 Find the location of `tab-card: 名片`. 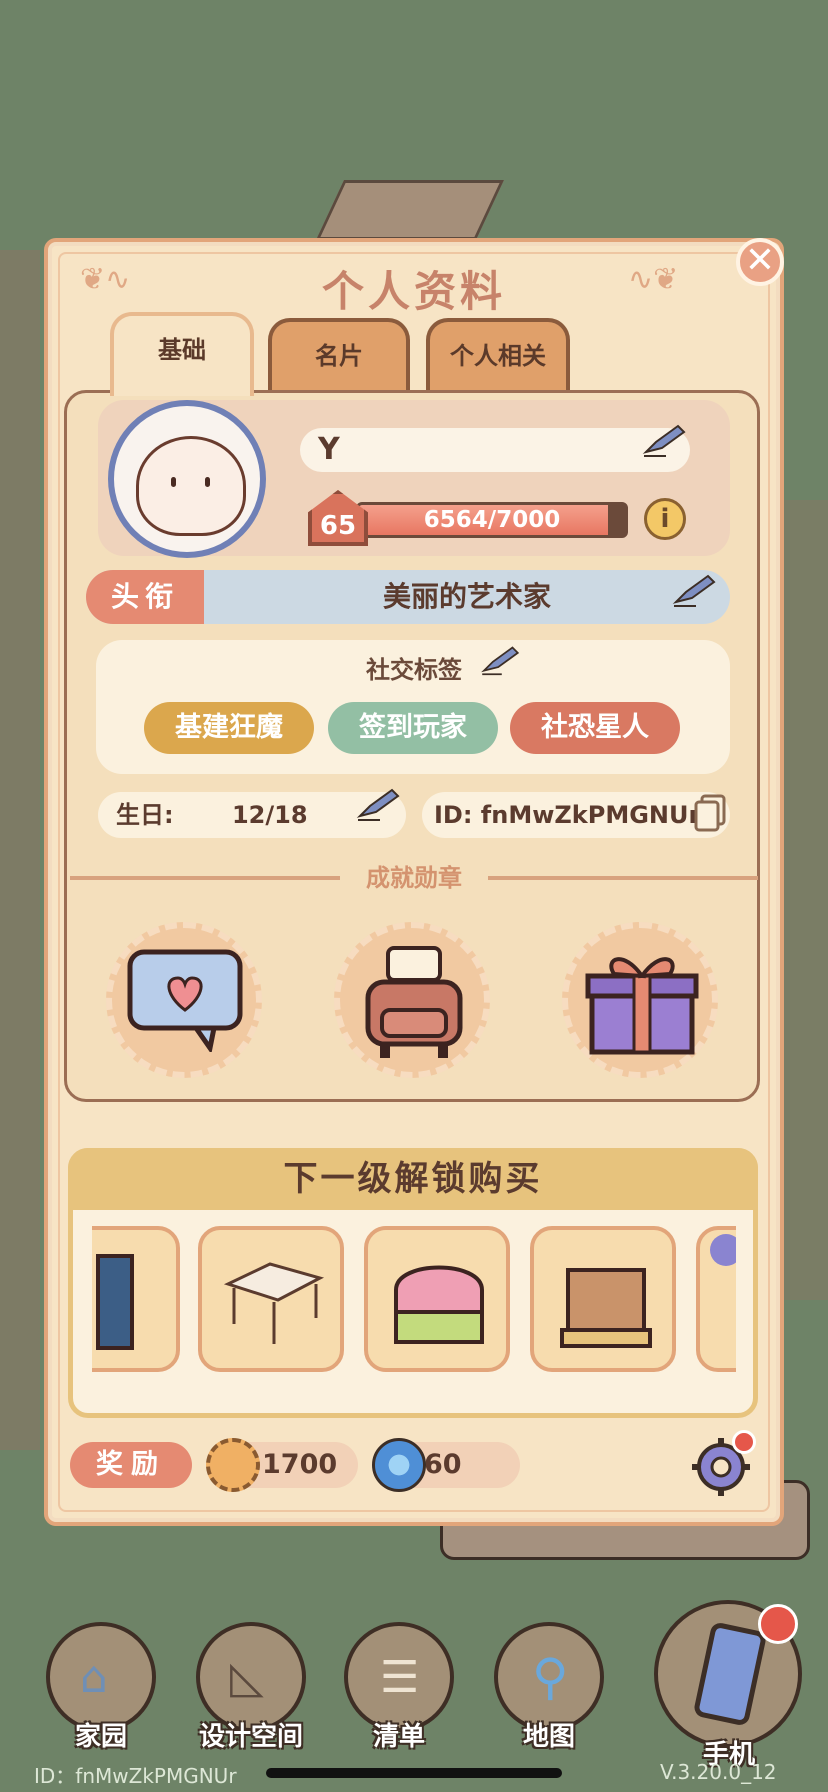

tab-card: 名片 is located at coordinates (339, 356).